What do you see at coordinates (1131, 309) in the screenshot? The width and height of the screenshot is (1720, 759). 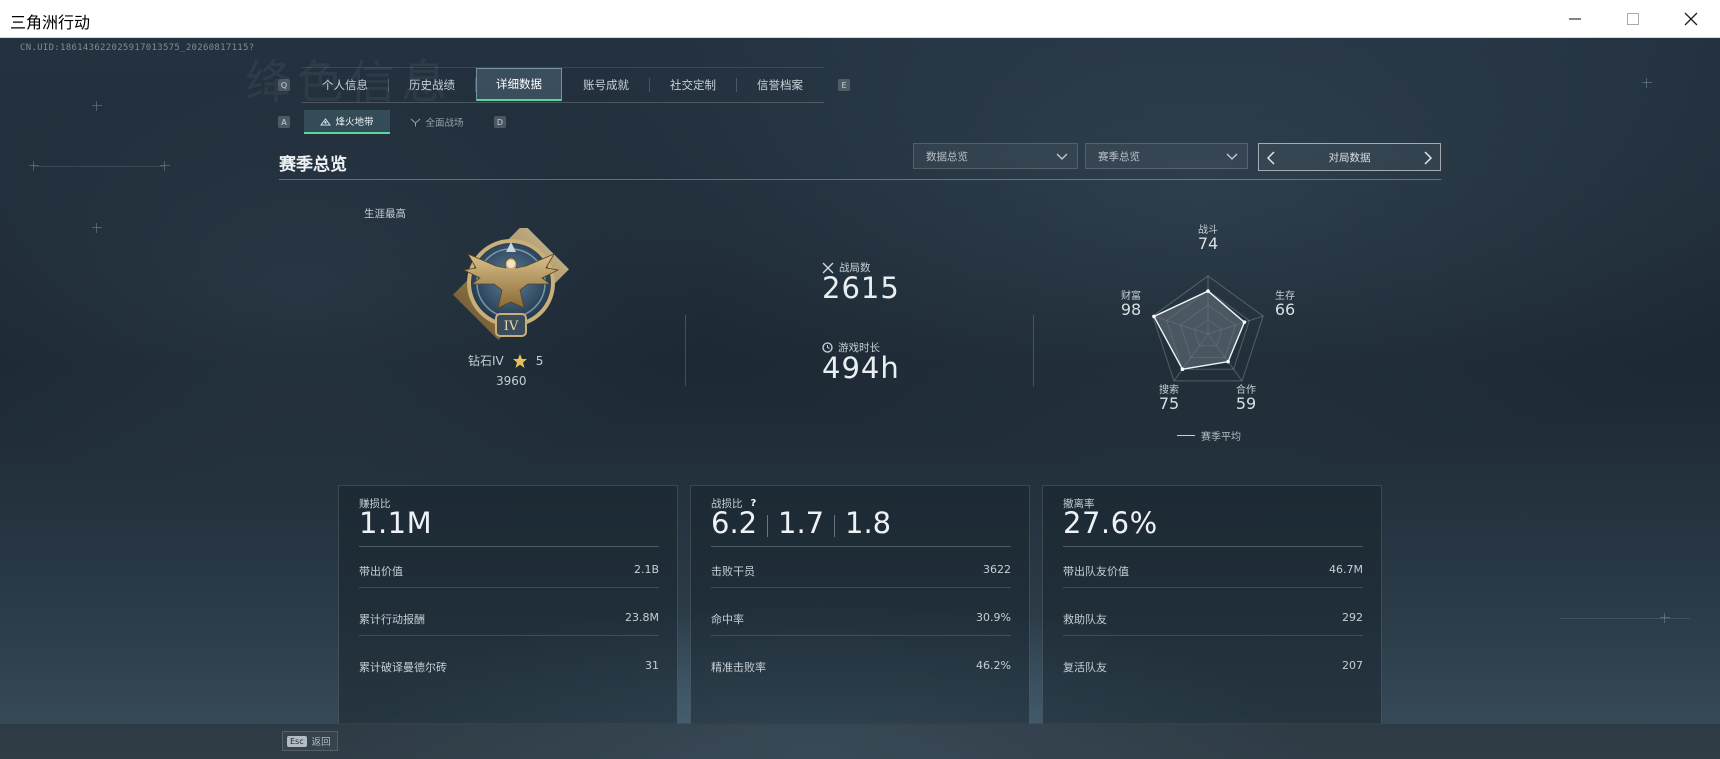 I see `radar-value-wealth: 98` at bounding box center [1131, 309].